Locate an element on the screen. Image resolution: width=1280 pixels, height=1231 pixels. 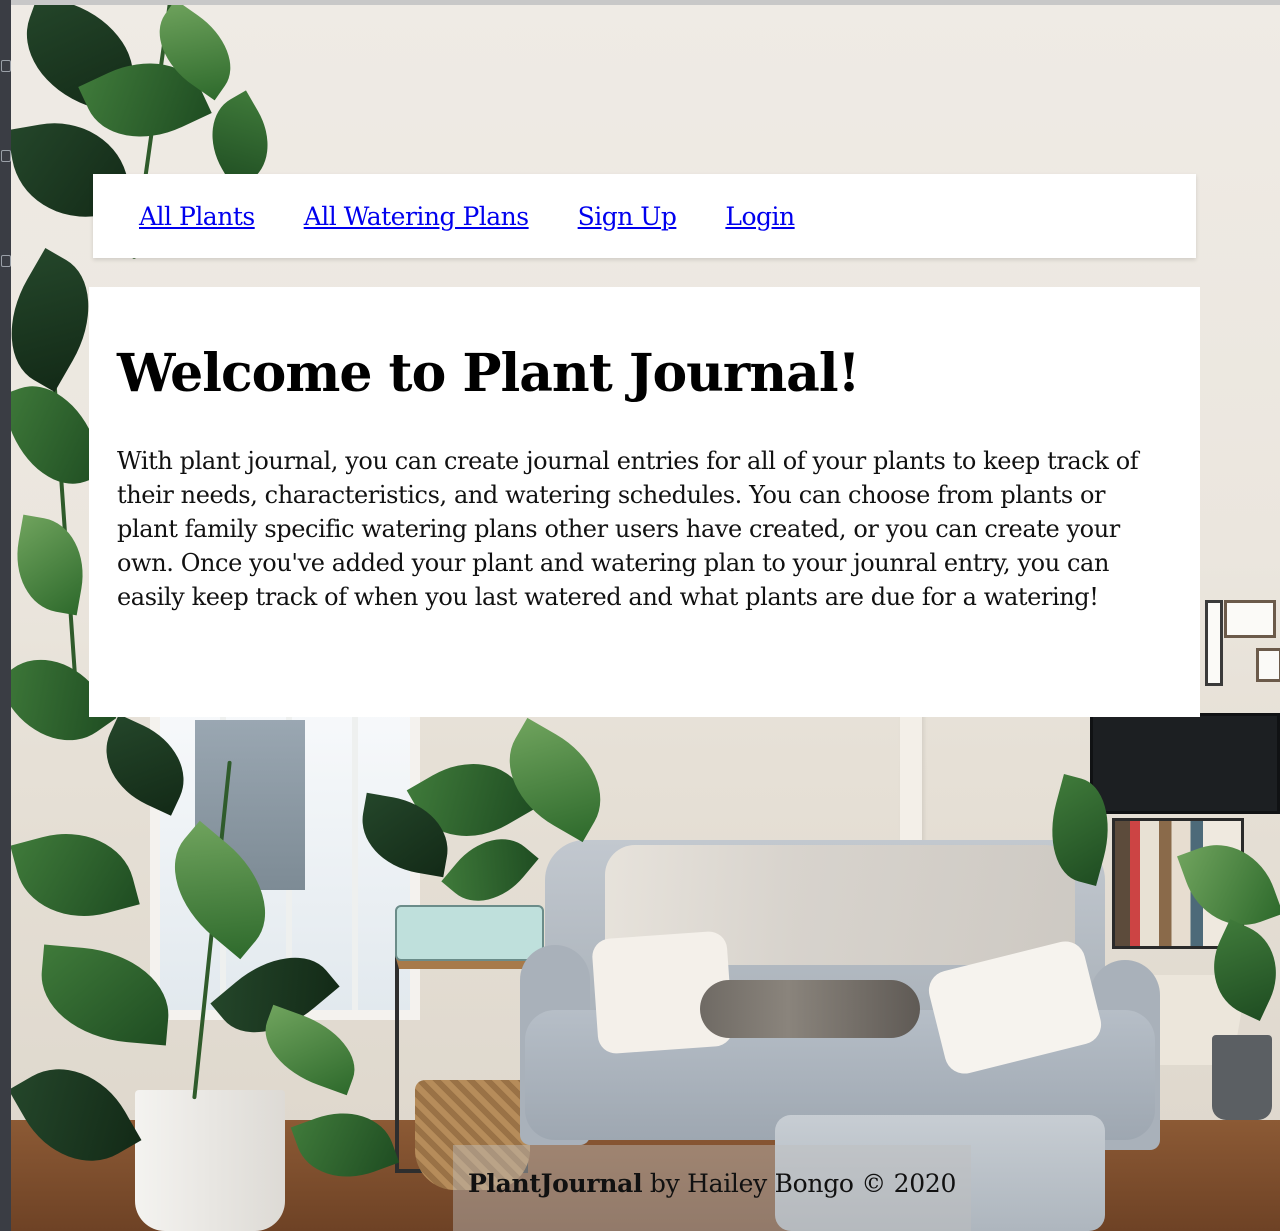
nav-link-all-plants: All Plants is located at coordinates (197, 216).